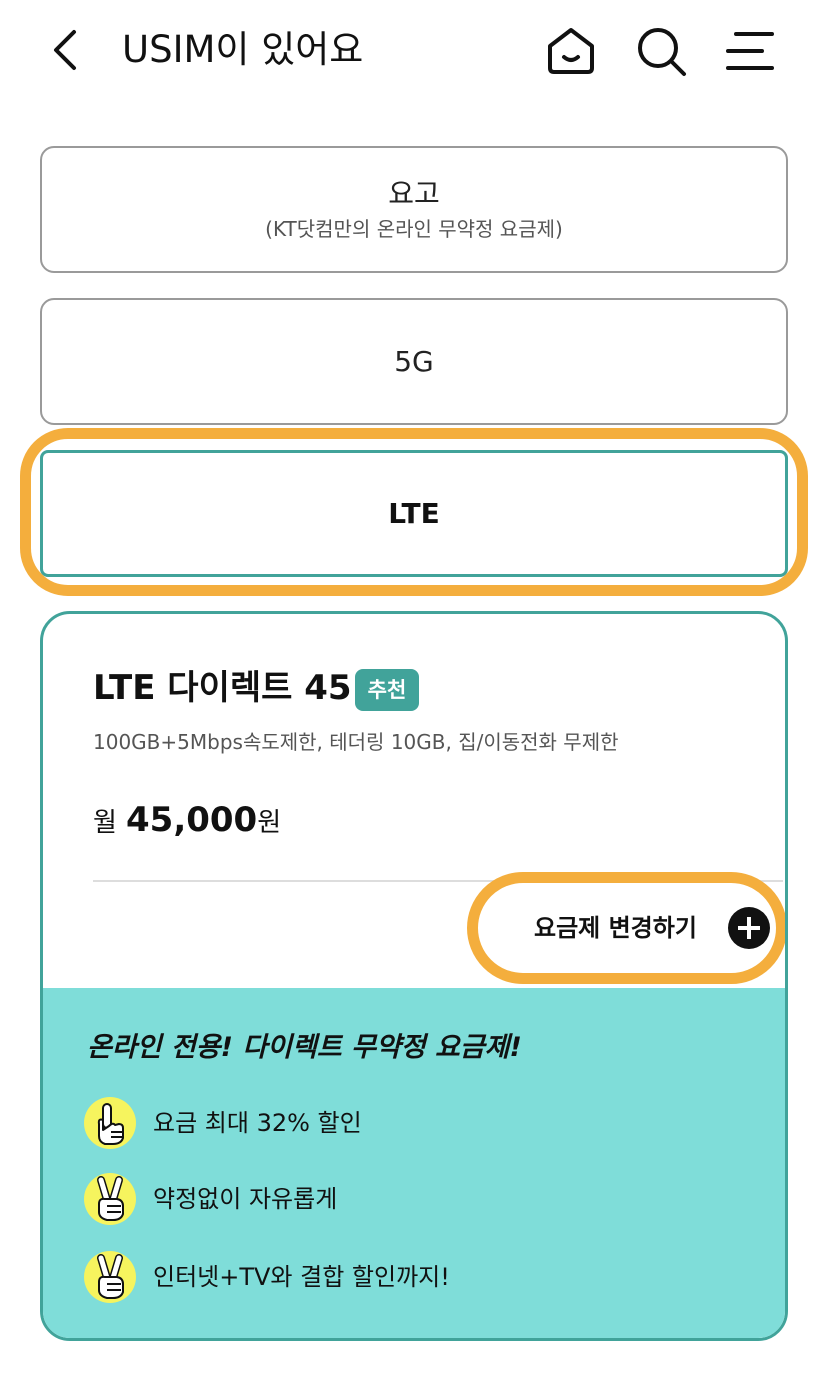 This screenshot has height=1375, width=828. Describe the element at coordinates (414, 193) in the screenshot. I see `option-label: 요고` at that location.